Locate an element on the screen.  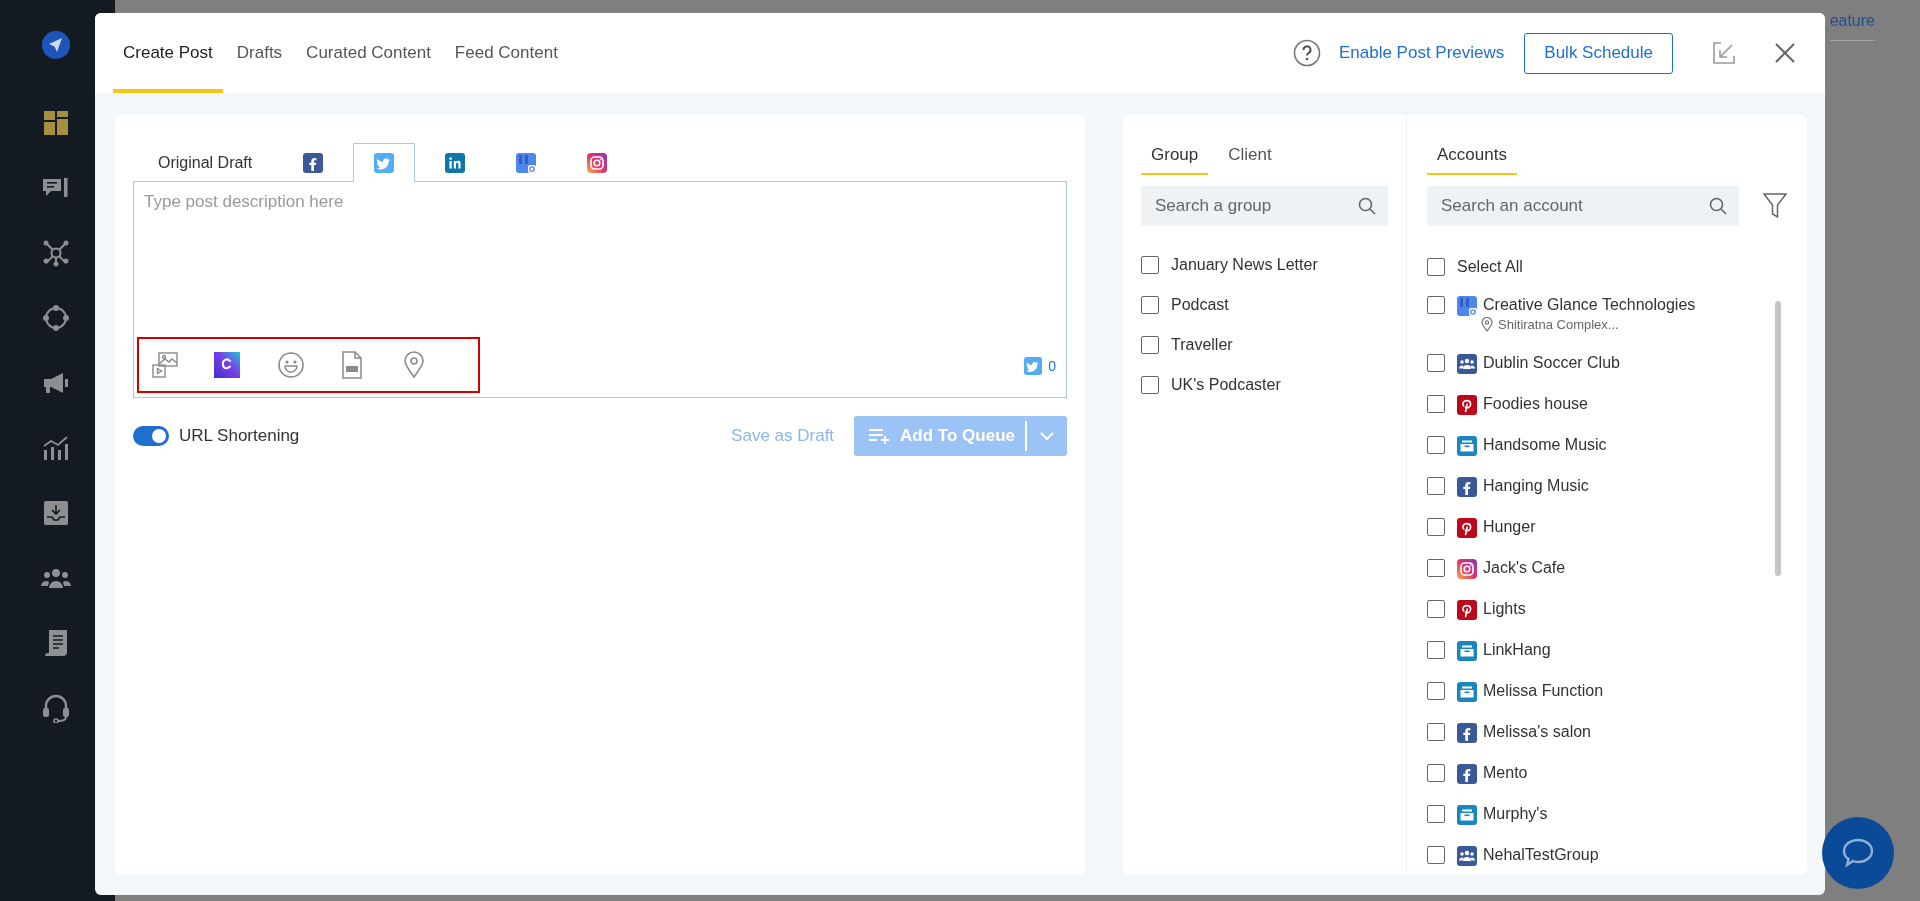
dashboard-icon is located at coordinates (56, 122).